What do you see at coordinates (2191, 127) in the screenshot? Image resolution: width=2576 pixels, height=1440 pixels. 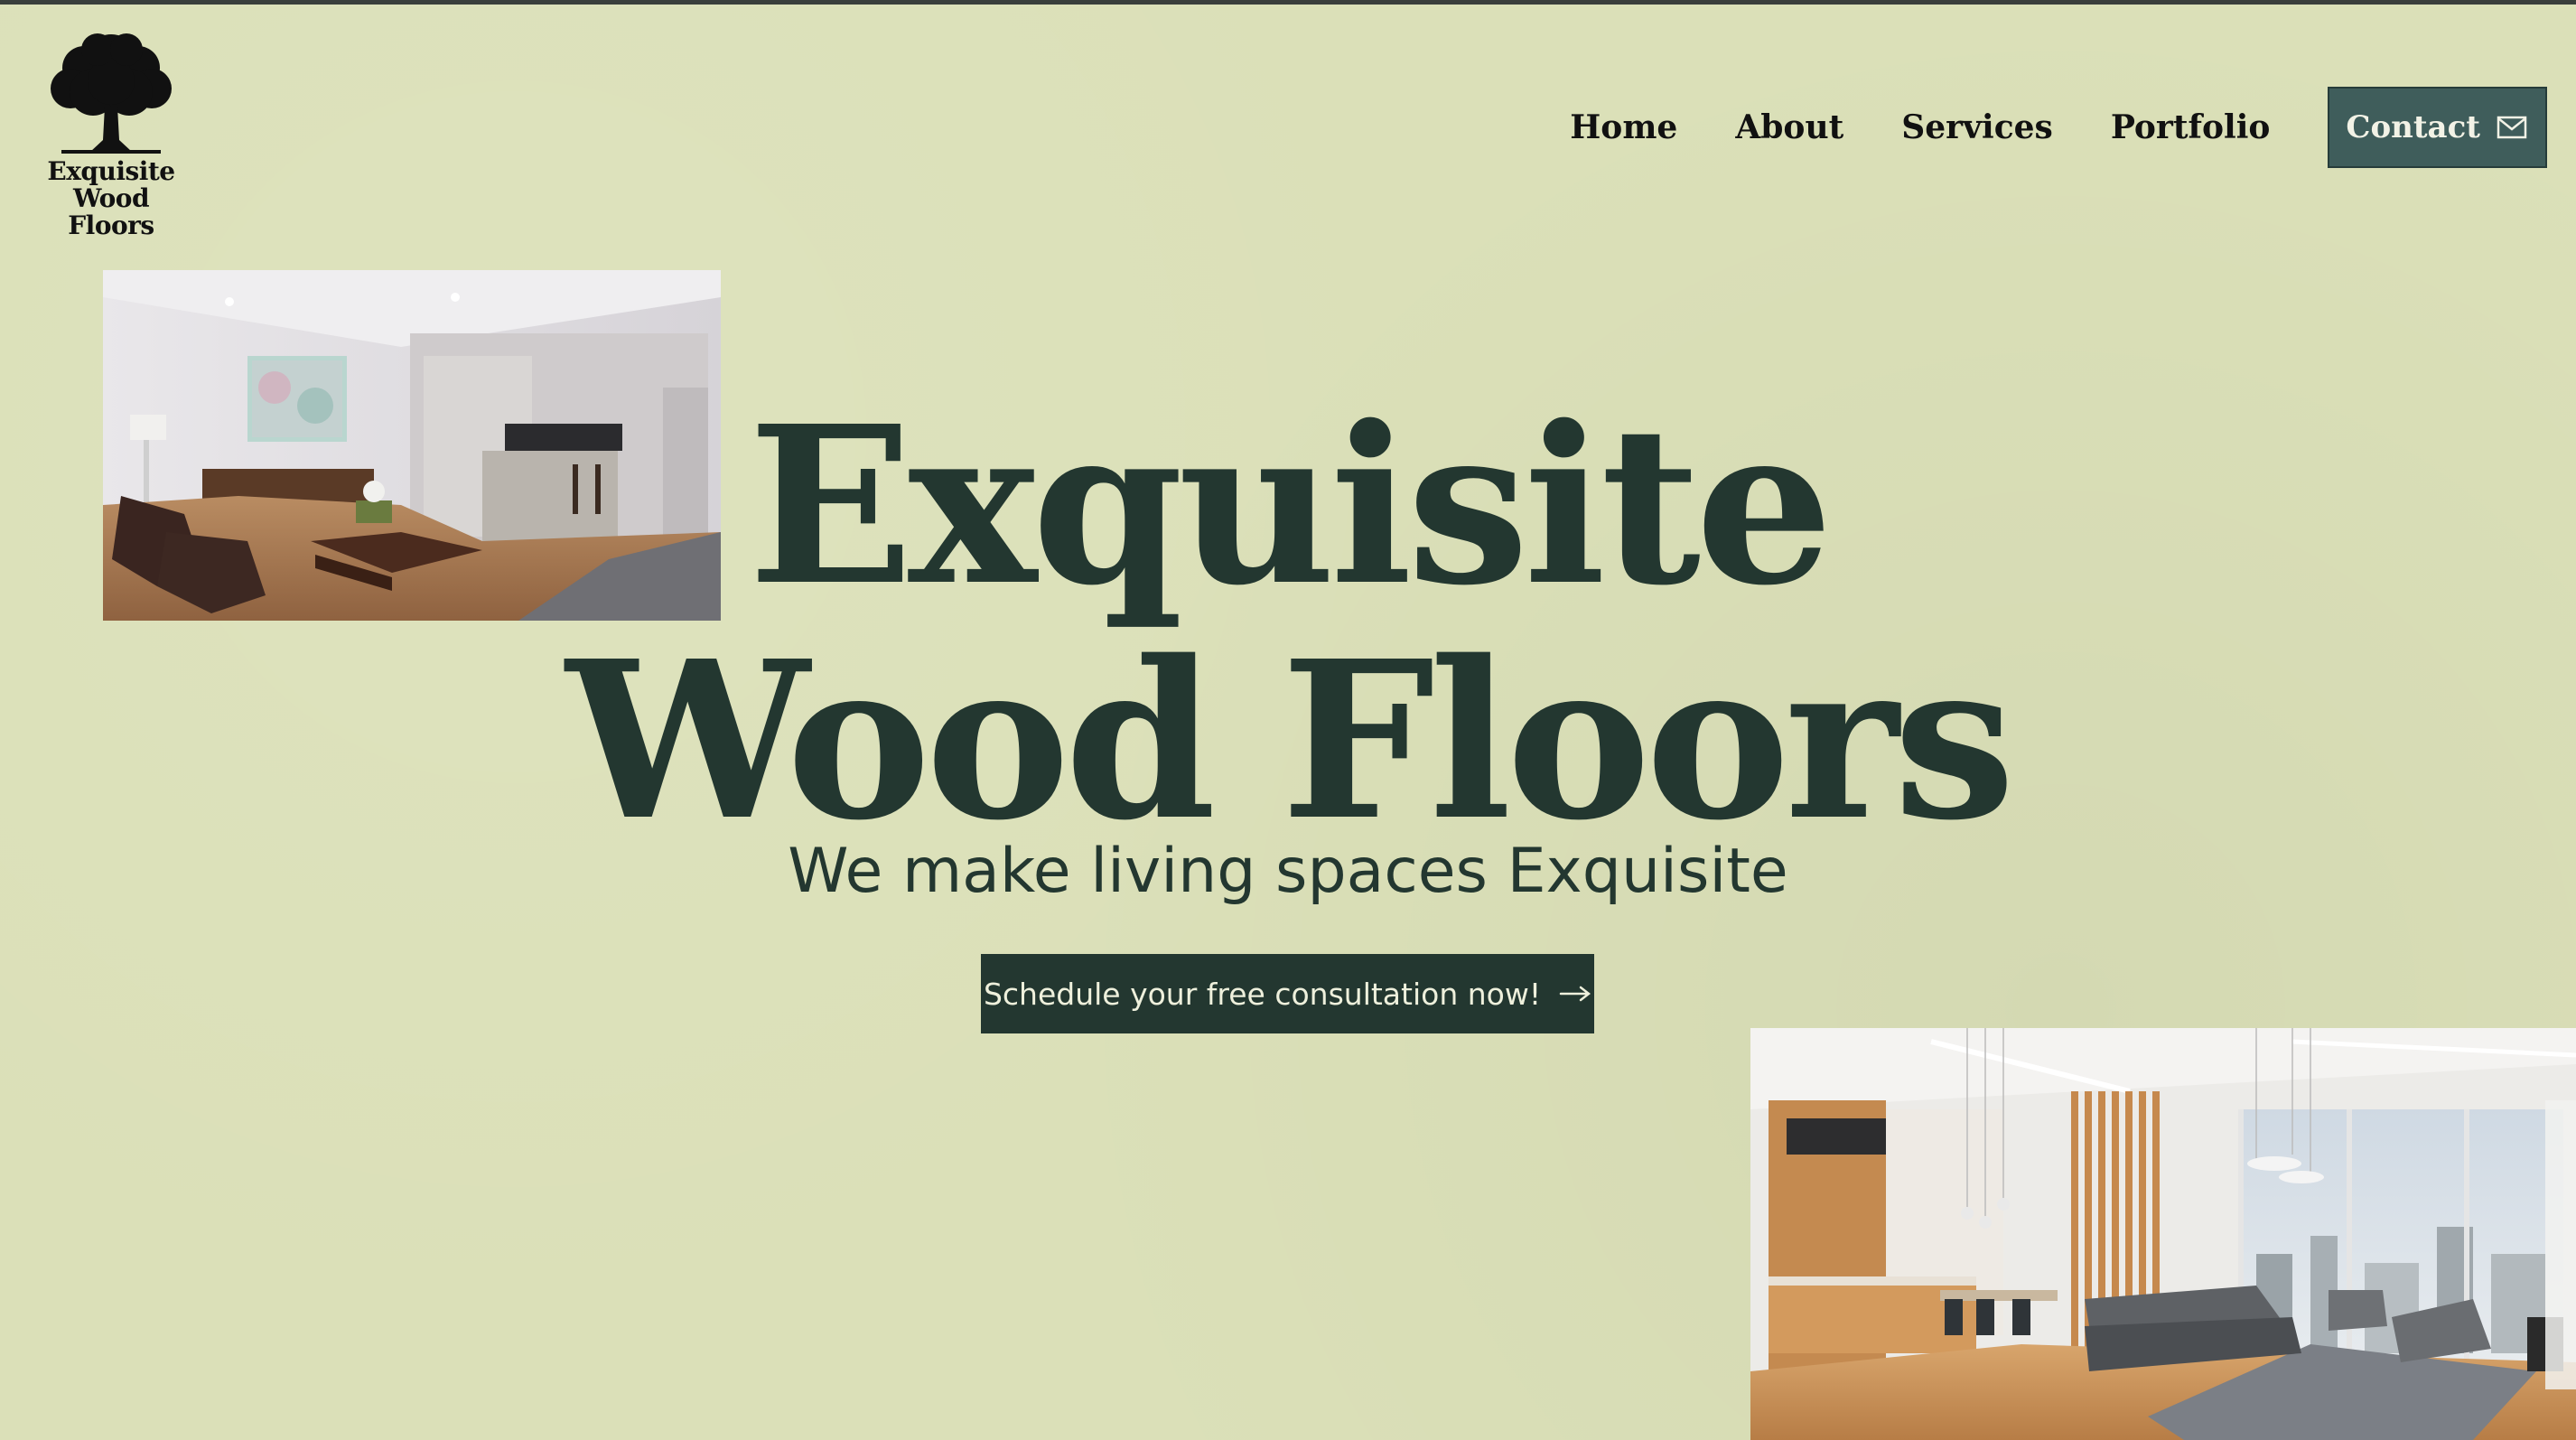 I see `nav-link-portfolio: Portfolio` at bounding box center [2191, 127].